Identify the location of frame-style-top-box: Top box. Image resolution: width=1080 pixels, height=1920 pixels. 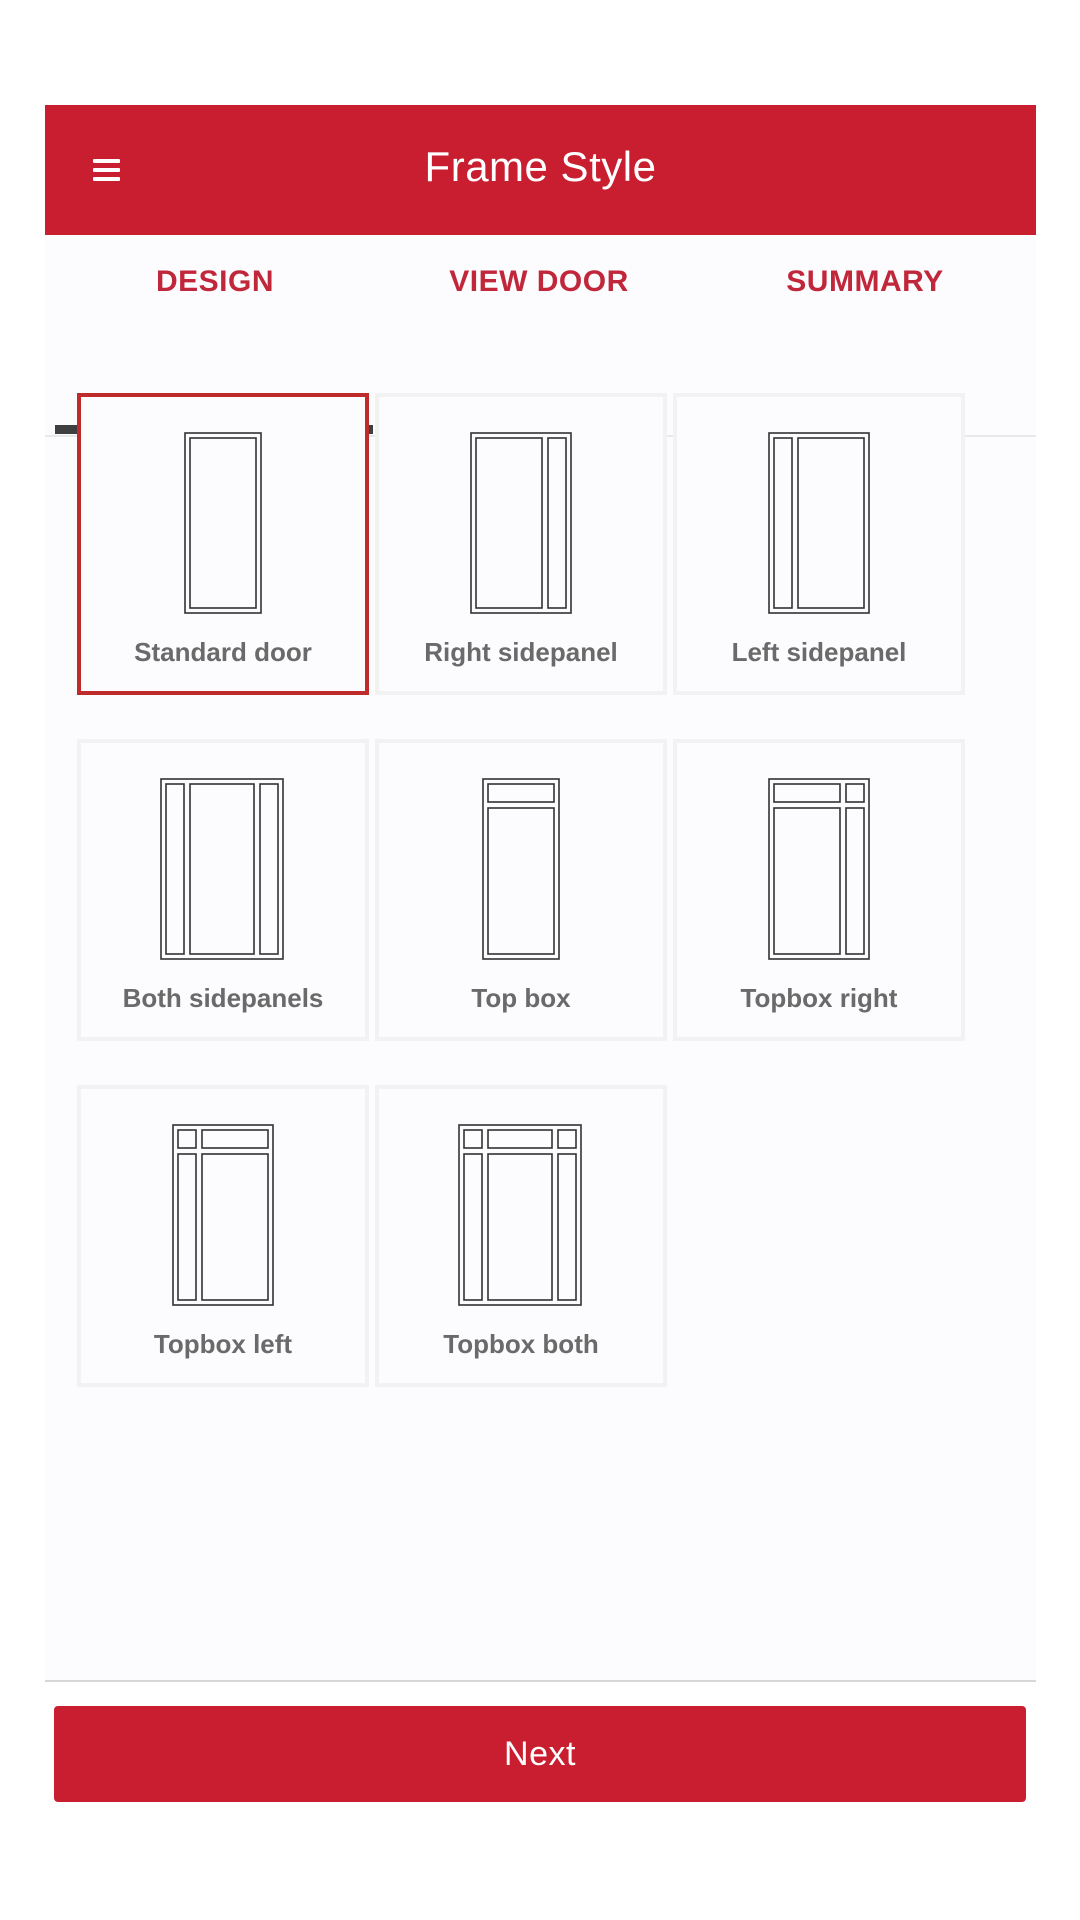
(521, 890).